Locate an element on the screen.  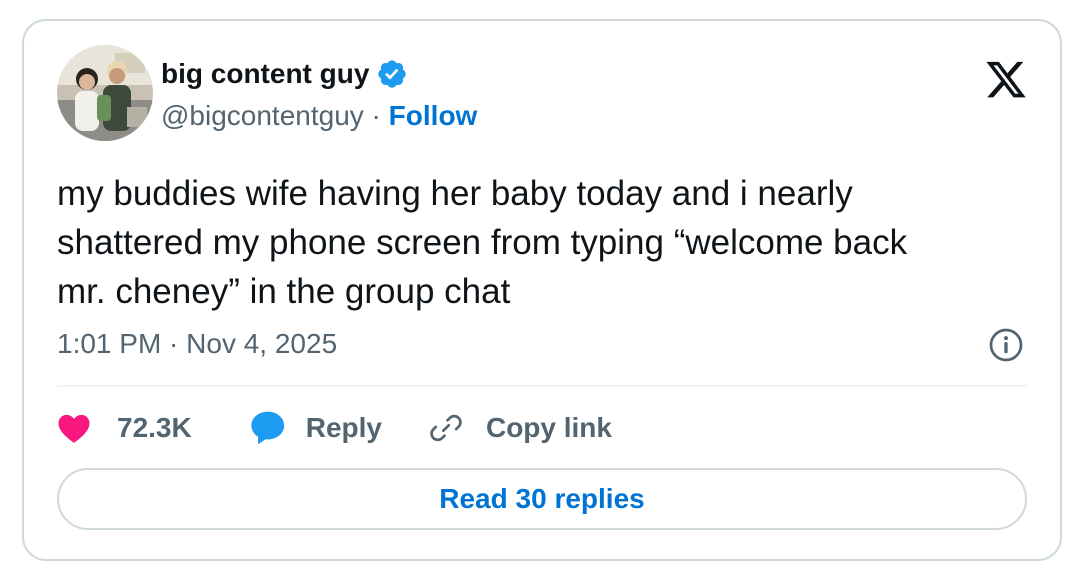
display-name: big content guy is located at coordinates (265, 74).